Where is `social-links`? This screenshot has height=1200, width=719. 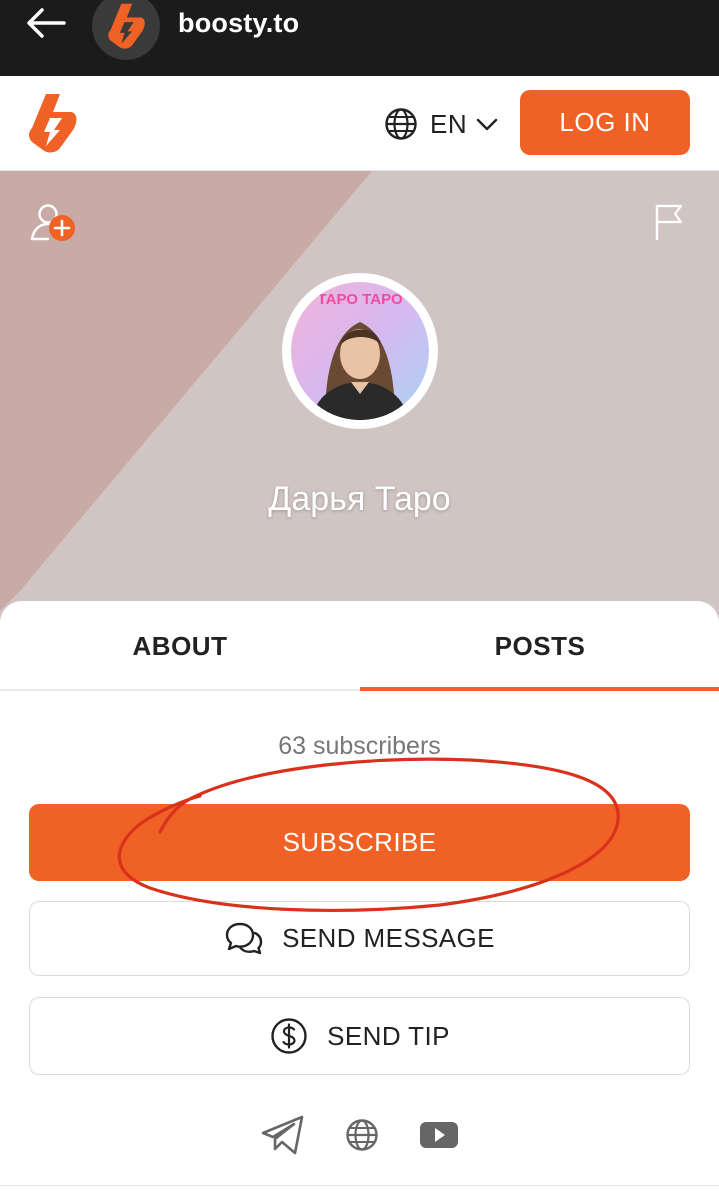 social-links is located at coordinates (359, 1135).